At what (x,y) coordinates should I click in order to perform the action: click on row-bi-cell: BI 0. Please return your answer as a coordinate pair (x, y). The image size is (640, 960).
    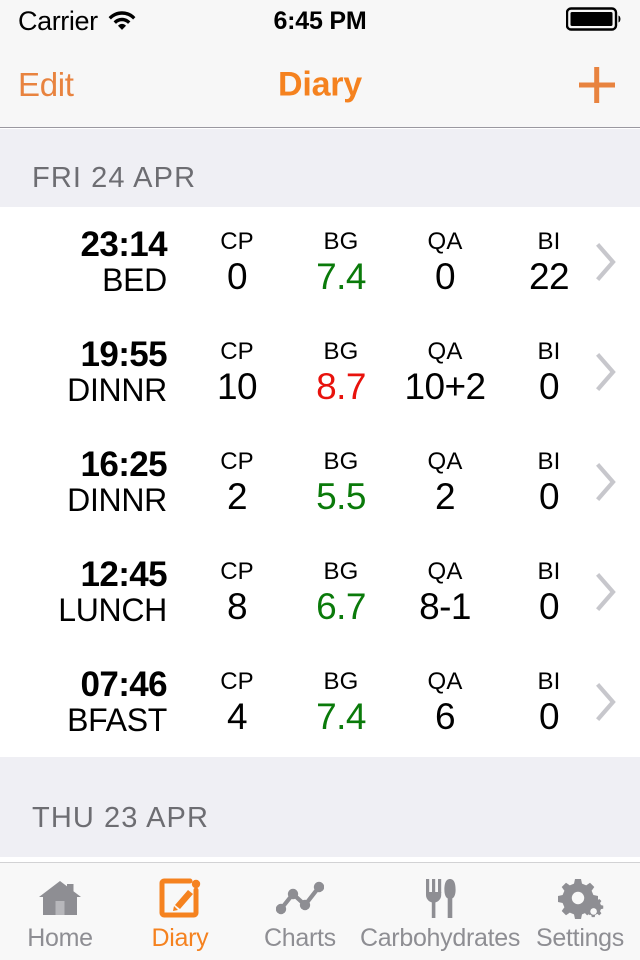
    Looking at the image, I should click on (549, 372).